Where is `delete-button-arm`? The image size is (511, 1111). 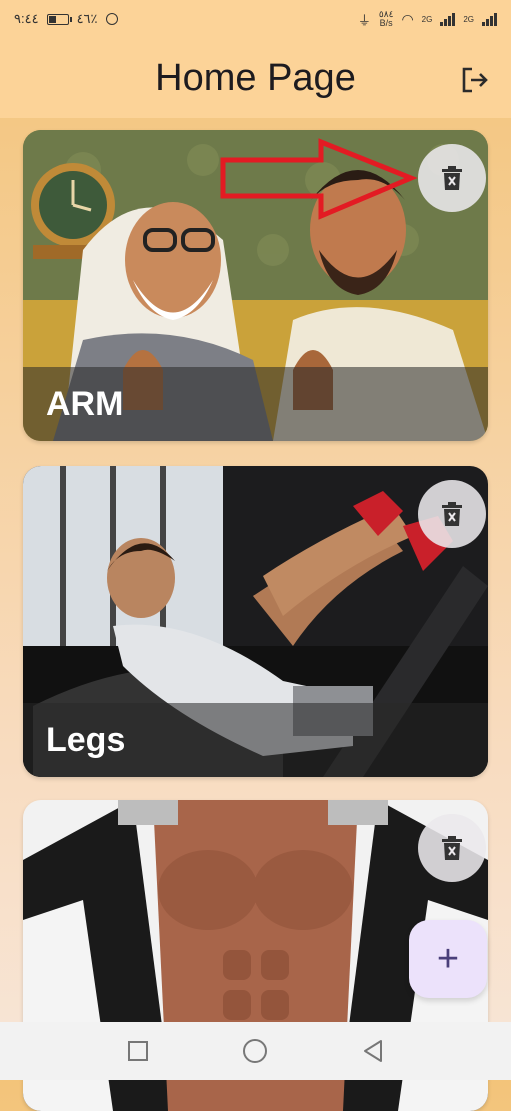
delete-button-arm is located at coordinates (452, 178).